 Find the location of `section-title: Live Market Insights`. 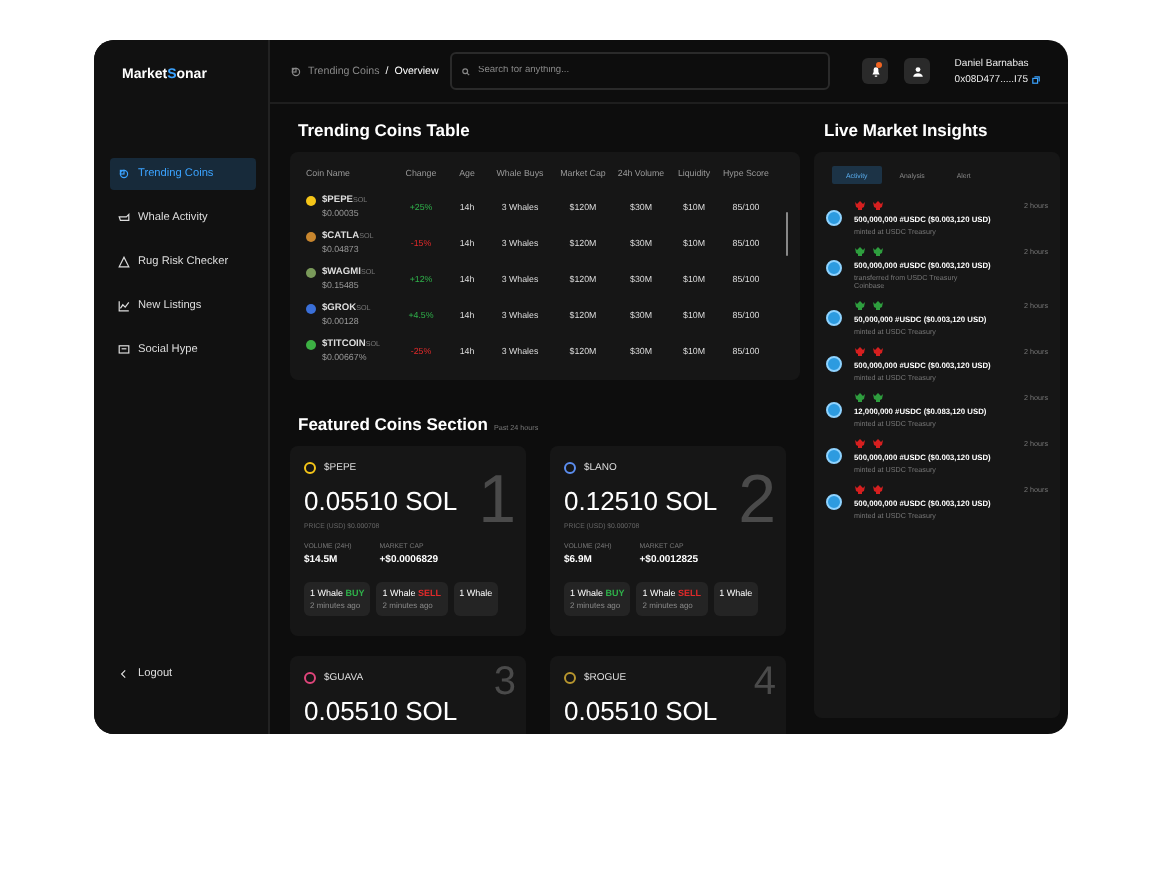

section-title: Live Market Insights is located at coordinates (907, 130).